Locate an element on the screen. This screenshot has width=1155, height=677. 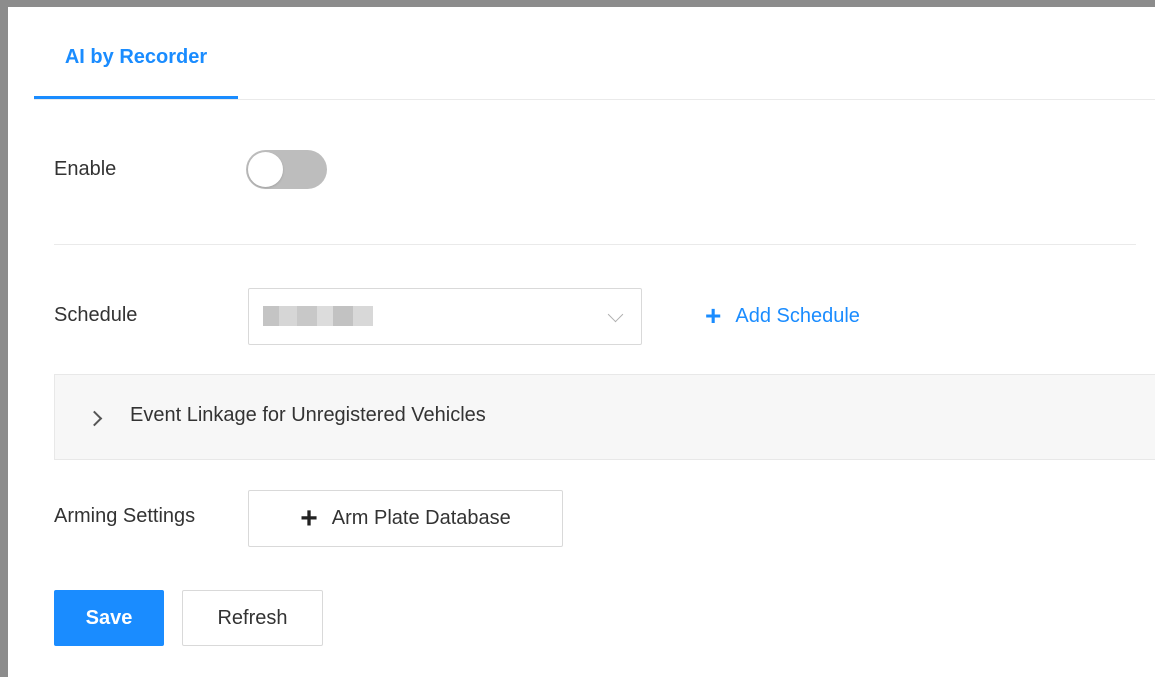
tab-label: AI by Recorder is located at coordinates (136, 56).